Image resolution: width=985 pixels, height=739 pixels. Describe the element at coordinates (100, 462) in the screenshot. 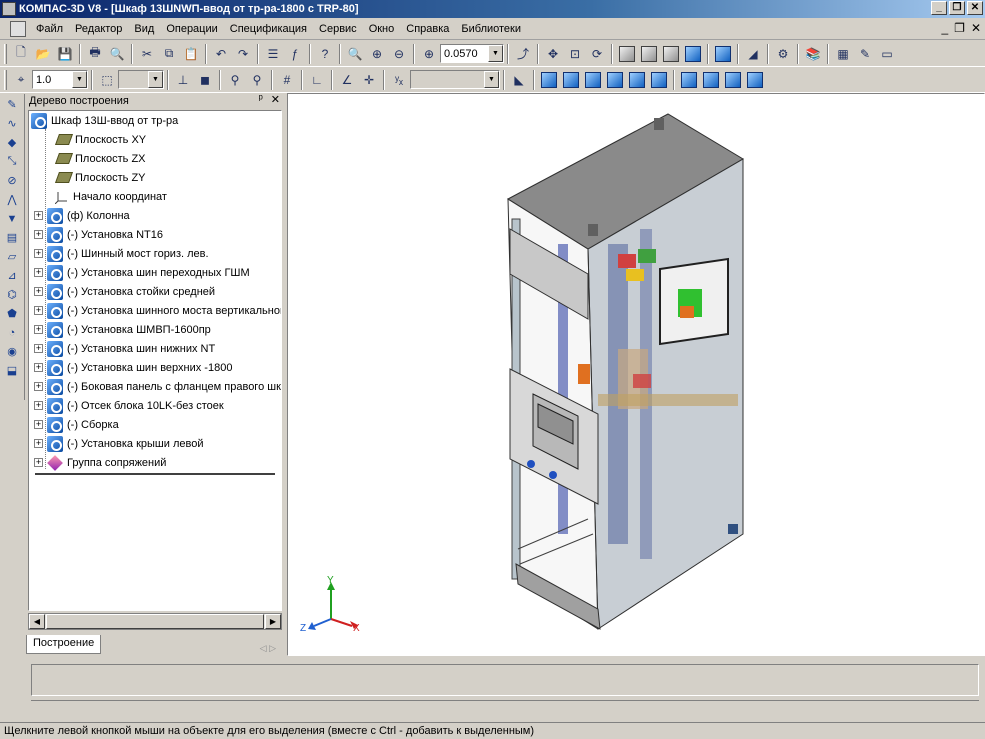

I see `tree-item-mates: + Группа сопряжений` at that location.